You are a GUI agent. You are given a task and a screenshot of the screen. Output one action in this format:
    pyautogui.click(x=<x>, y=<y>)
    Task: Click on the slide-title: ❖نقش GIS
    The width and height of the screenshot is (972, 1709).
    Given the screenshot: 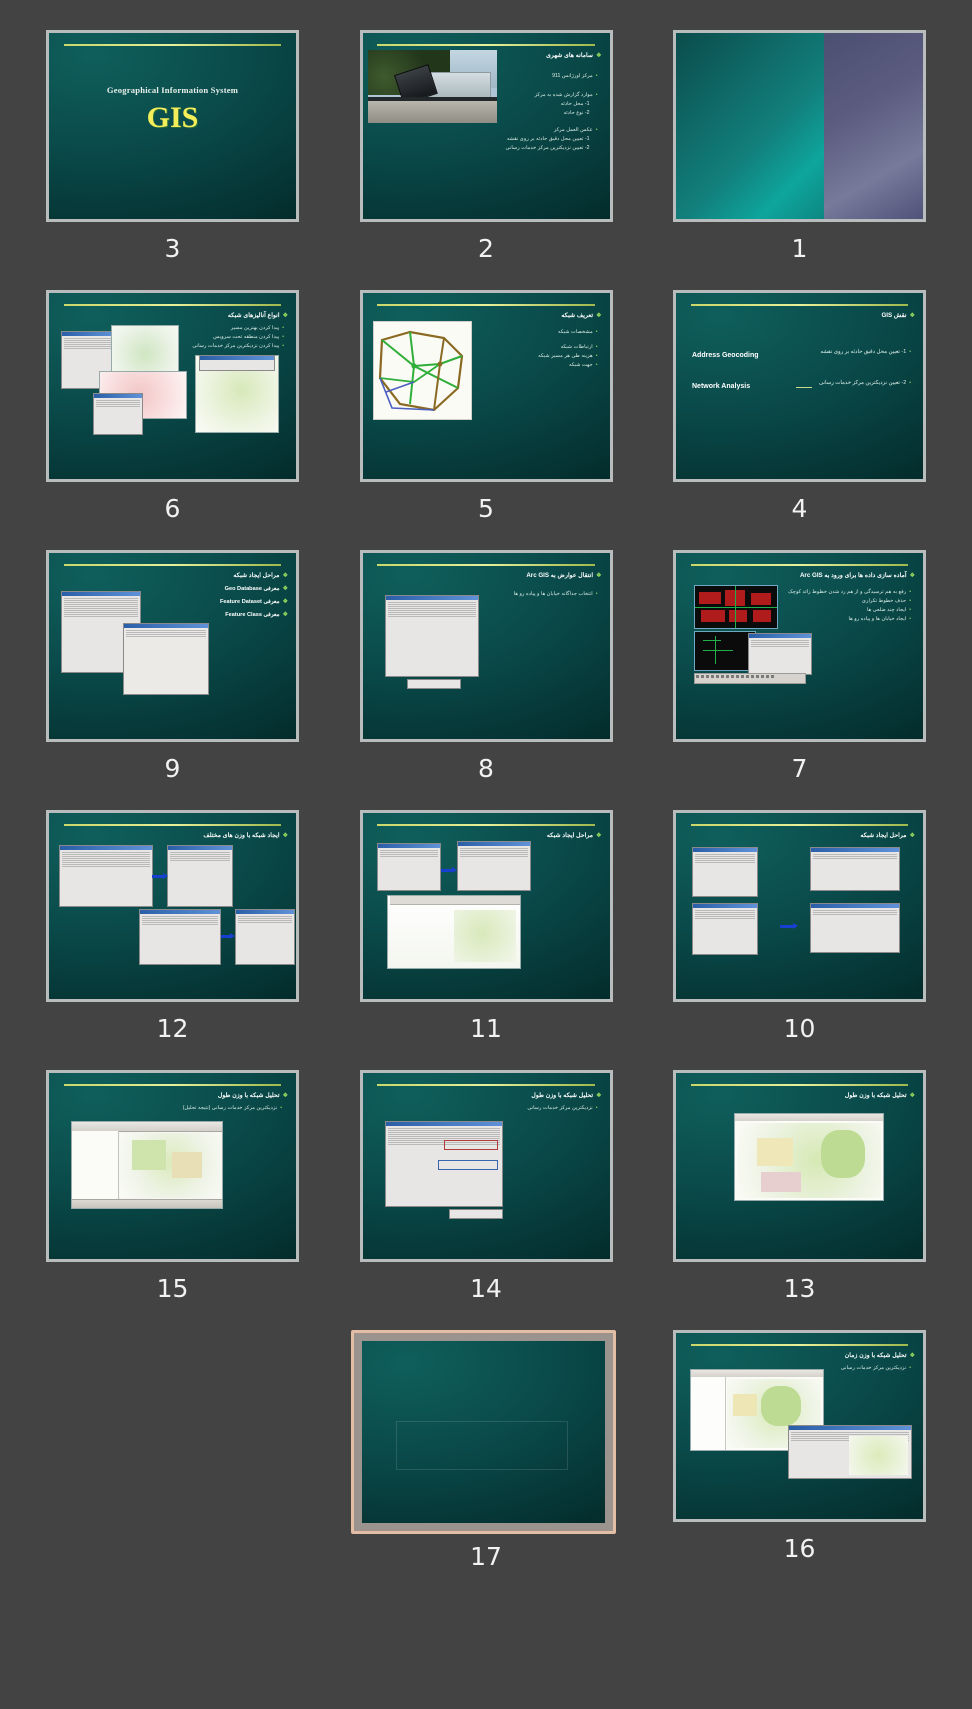 What is the action you would take?
    pyautogui.click(x=898, y=315)
    